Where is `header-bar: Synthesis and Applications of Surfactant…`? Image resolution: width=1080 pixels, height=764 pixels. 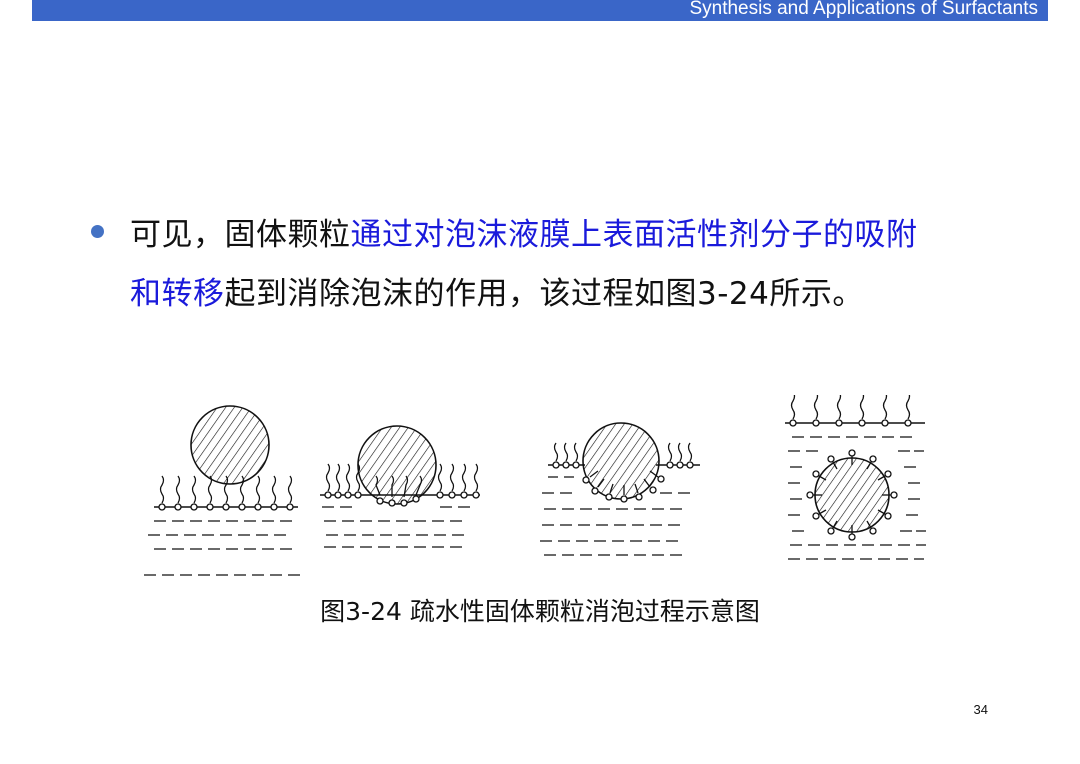
header-bar: Synthesis and Applications of Surfactant… is located at coordinates (540, 10).